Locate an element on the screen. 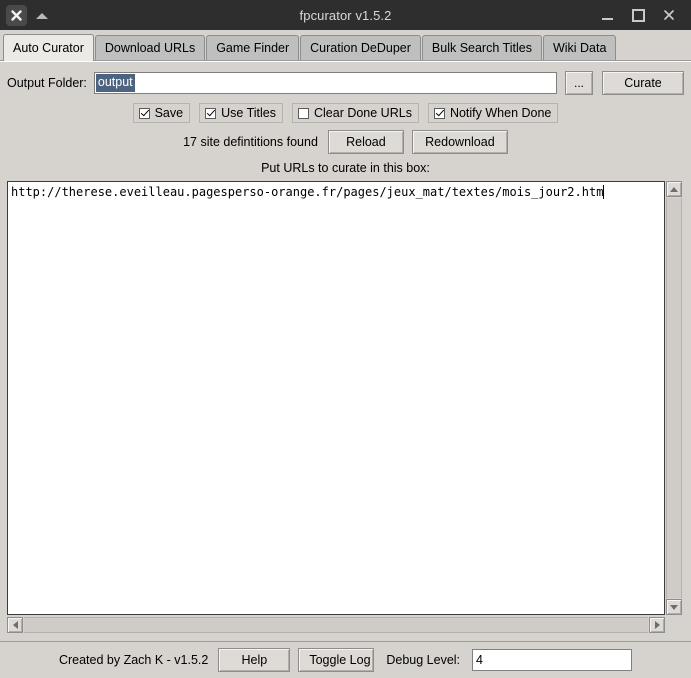 This screenshot has height=678, width=691. tab-label: Bulk Search Titles is located at coordinates (481, 48).